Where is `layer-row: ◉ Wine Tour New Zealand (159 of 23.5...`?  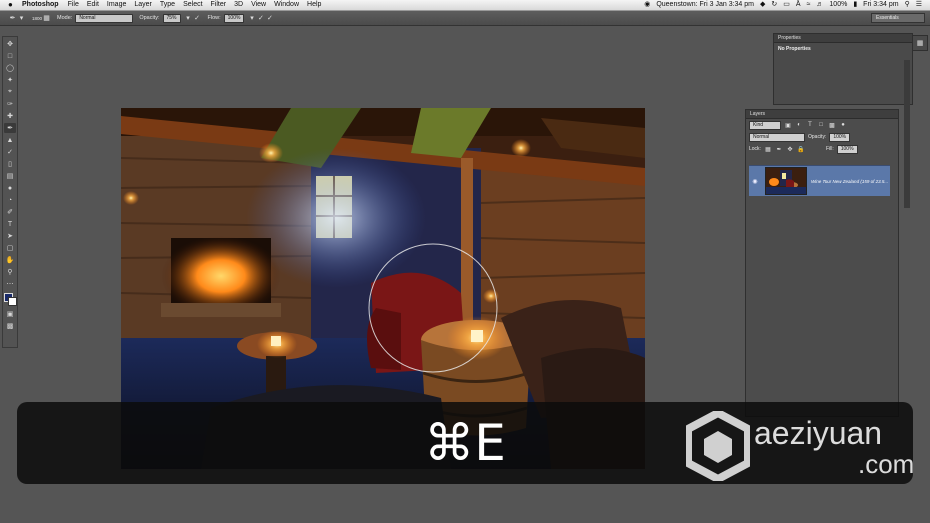 layer-row: ◉ Wine Tour New Zealand (159 of 23.5... is located at coordinates (819, 180).